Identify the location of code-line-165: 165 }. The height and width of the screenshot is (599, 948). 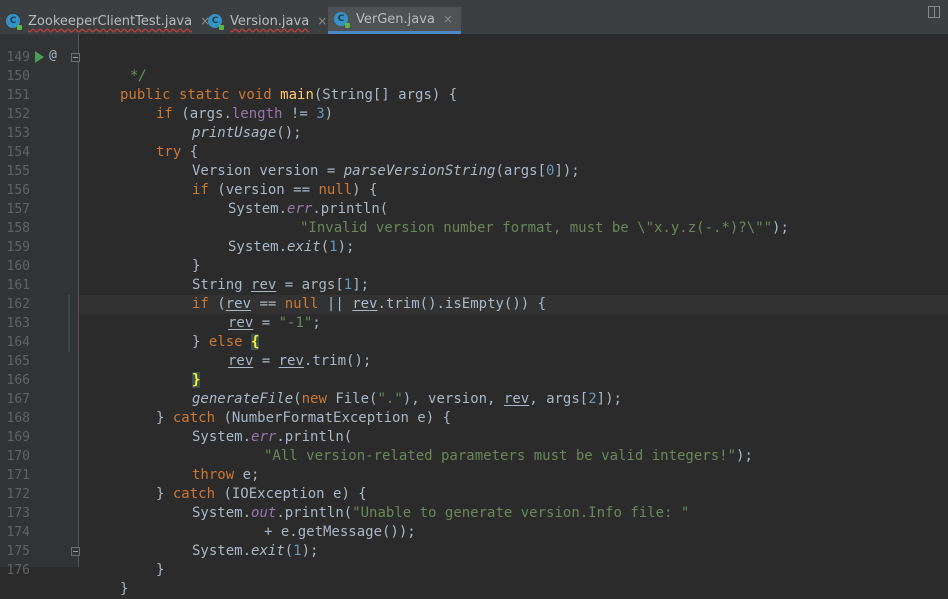
(474, 360).